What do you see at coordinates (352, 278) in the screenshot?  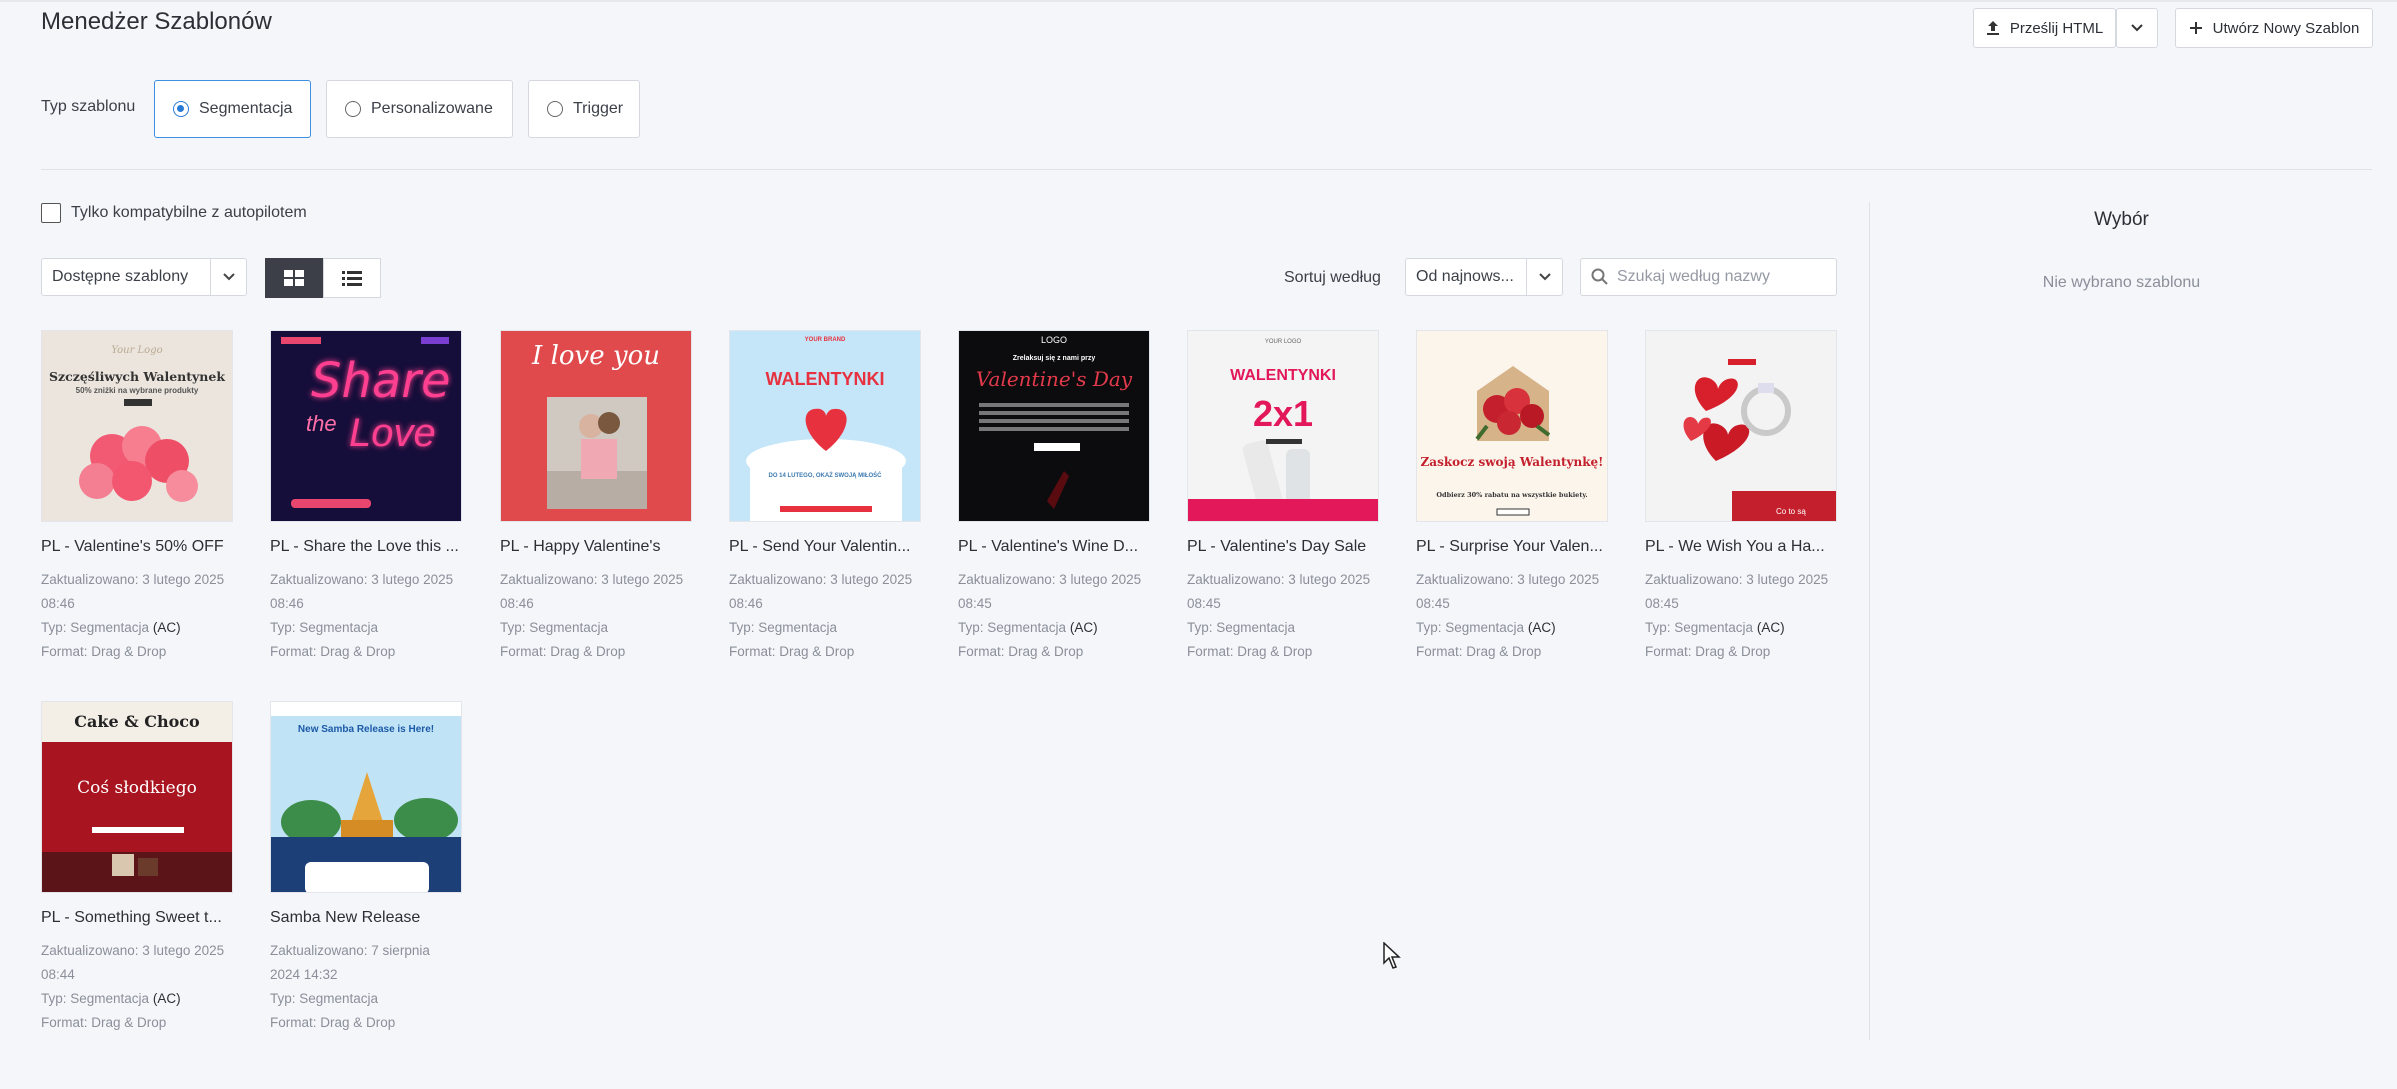 I see `list-view-button` at bounding box center [352, 278].